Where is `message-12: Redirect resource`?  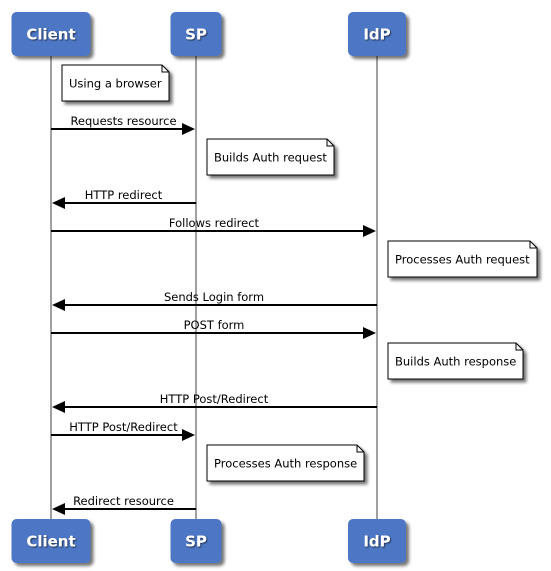 message-12: Redirect resource is located at coordinates (124, 504).